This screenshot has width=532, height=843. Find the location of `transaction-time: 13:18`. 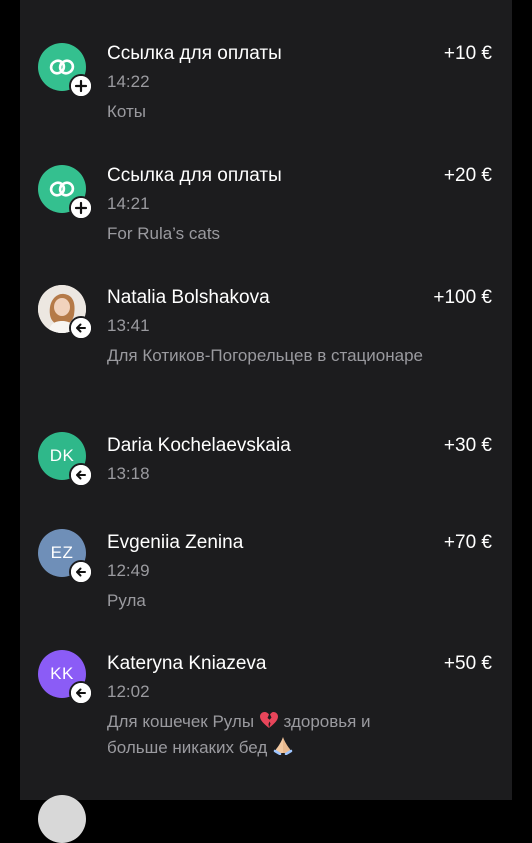

transaction-time: 13:18 is located at coordinates (128, 473).